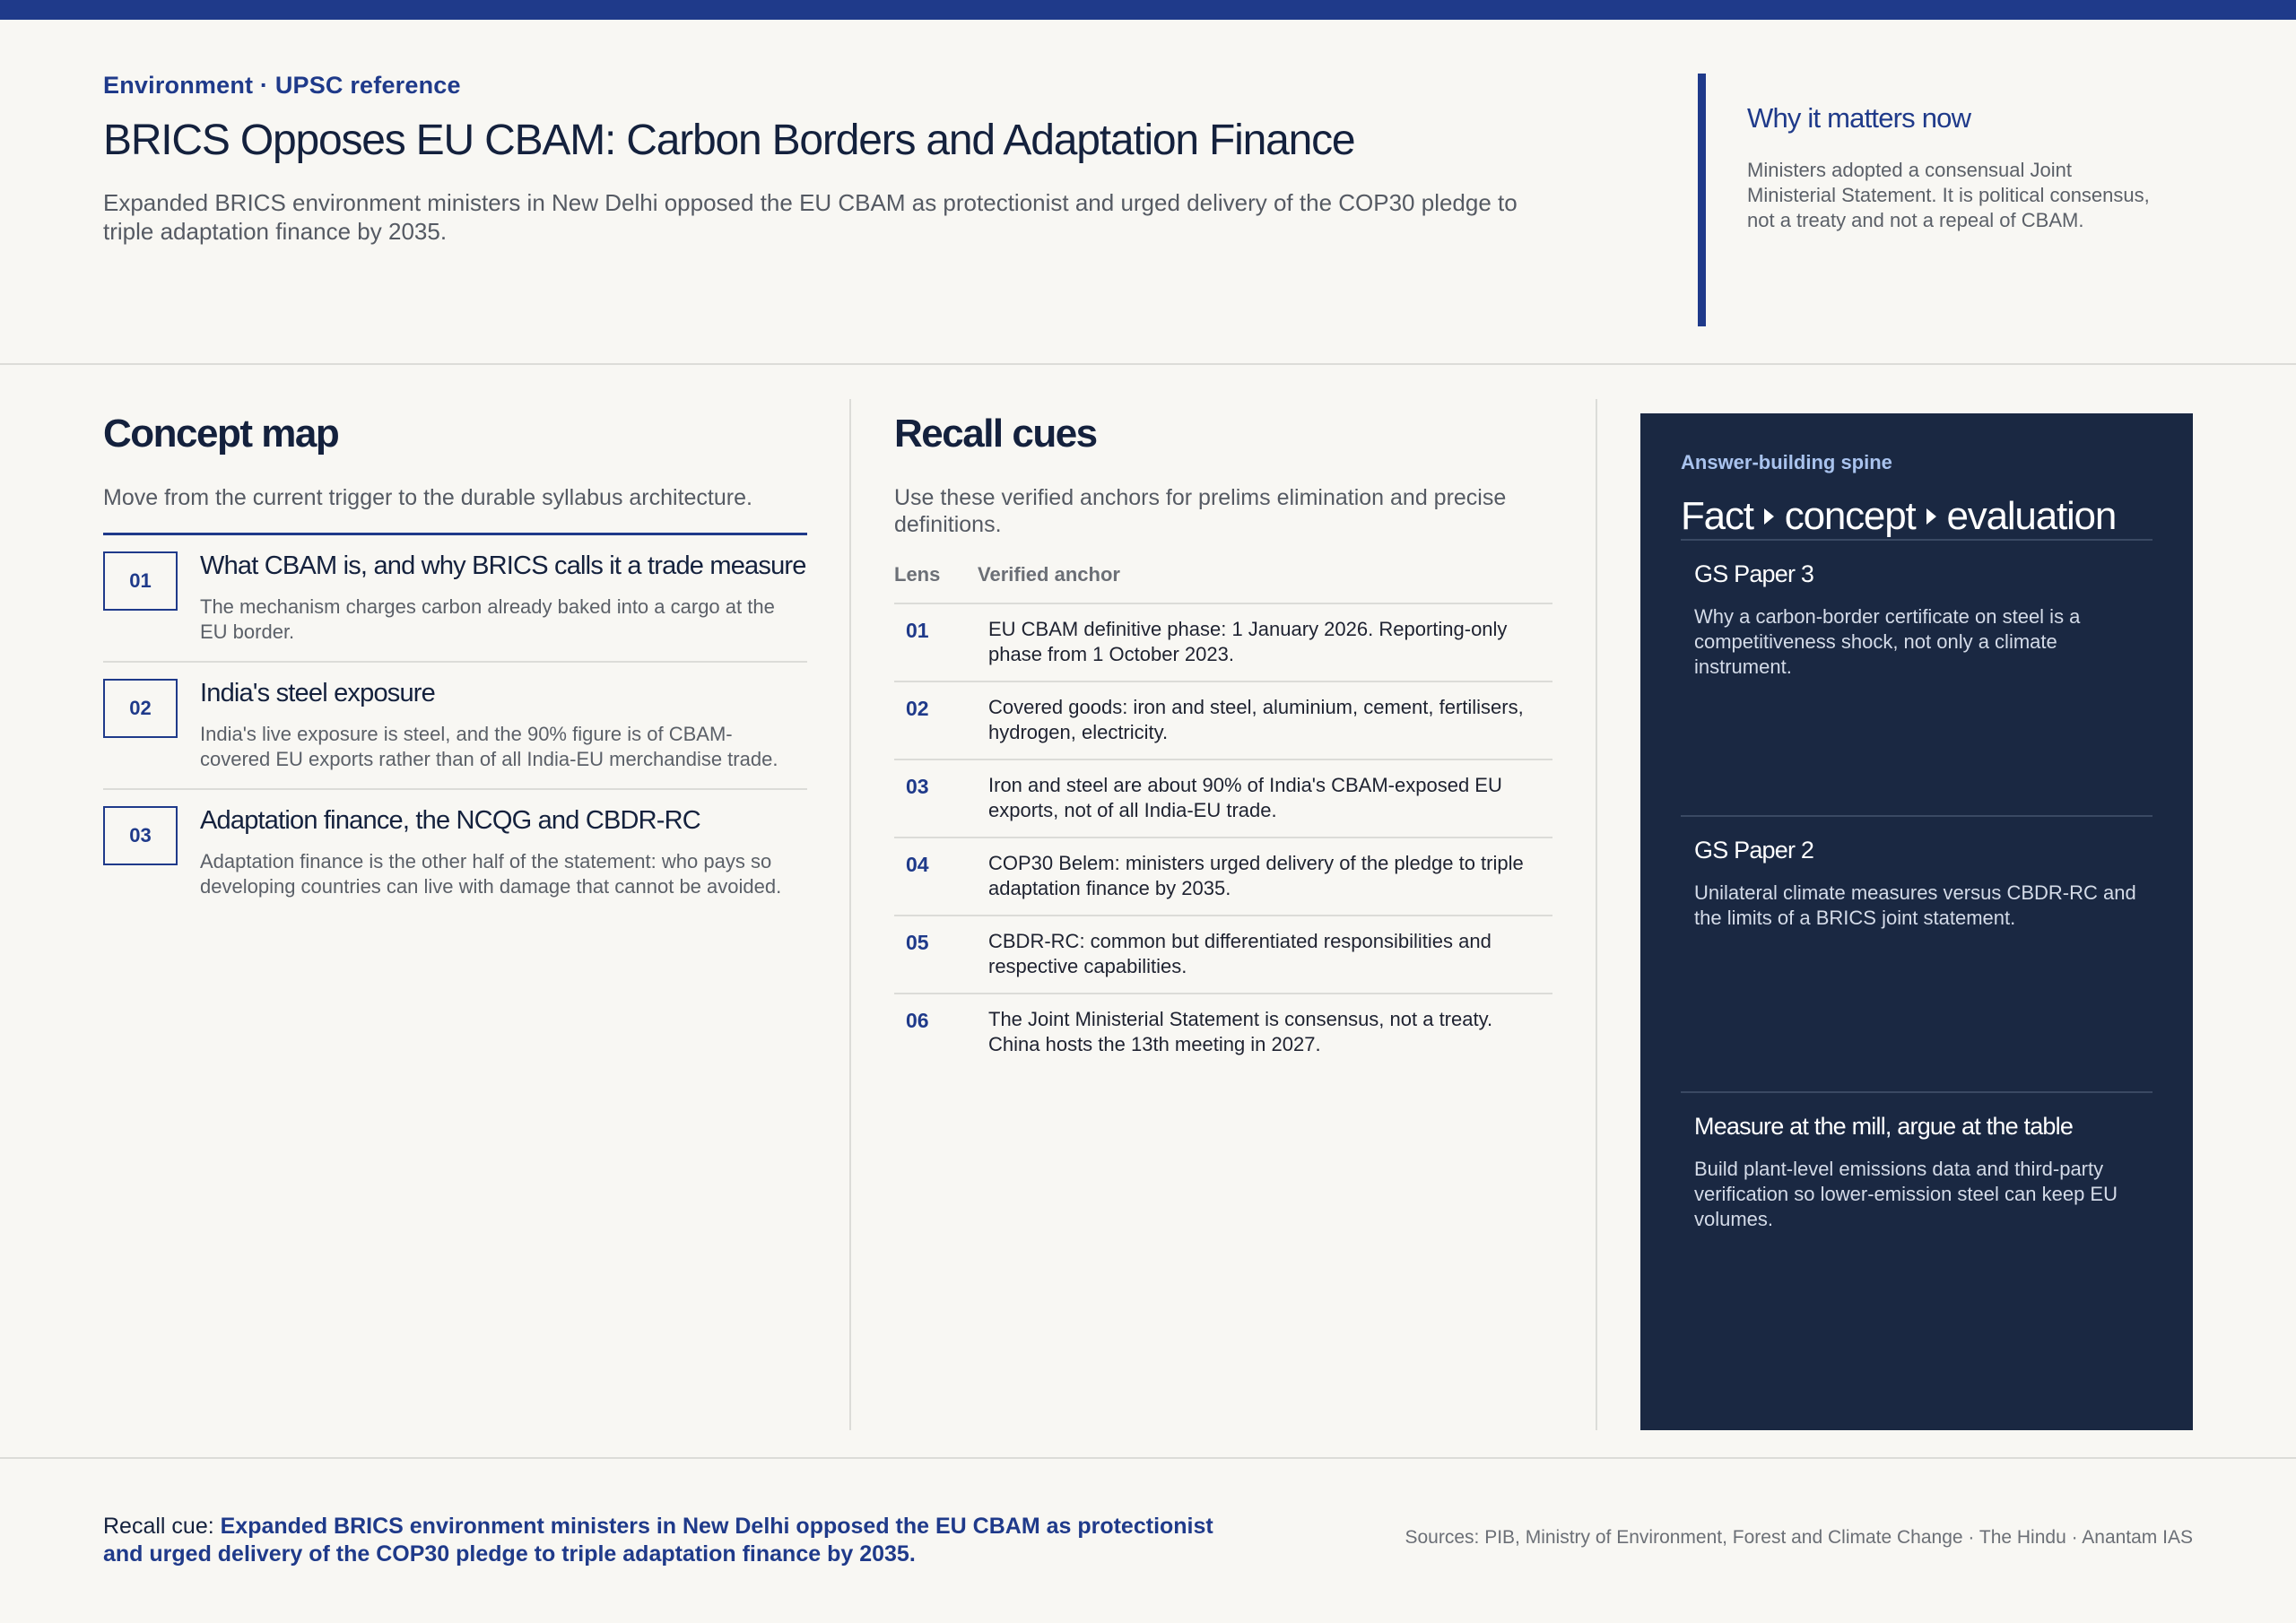  Describe the element at coordinates (1754, 573) in the screenshot. I see `spine-card-title: GS Paper 3` at that location.